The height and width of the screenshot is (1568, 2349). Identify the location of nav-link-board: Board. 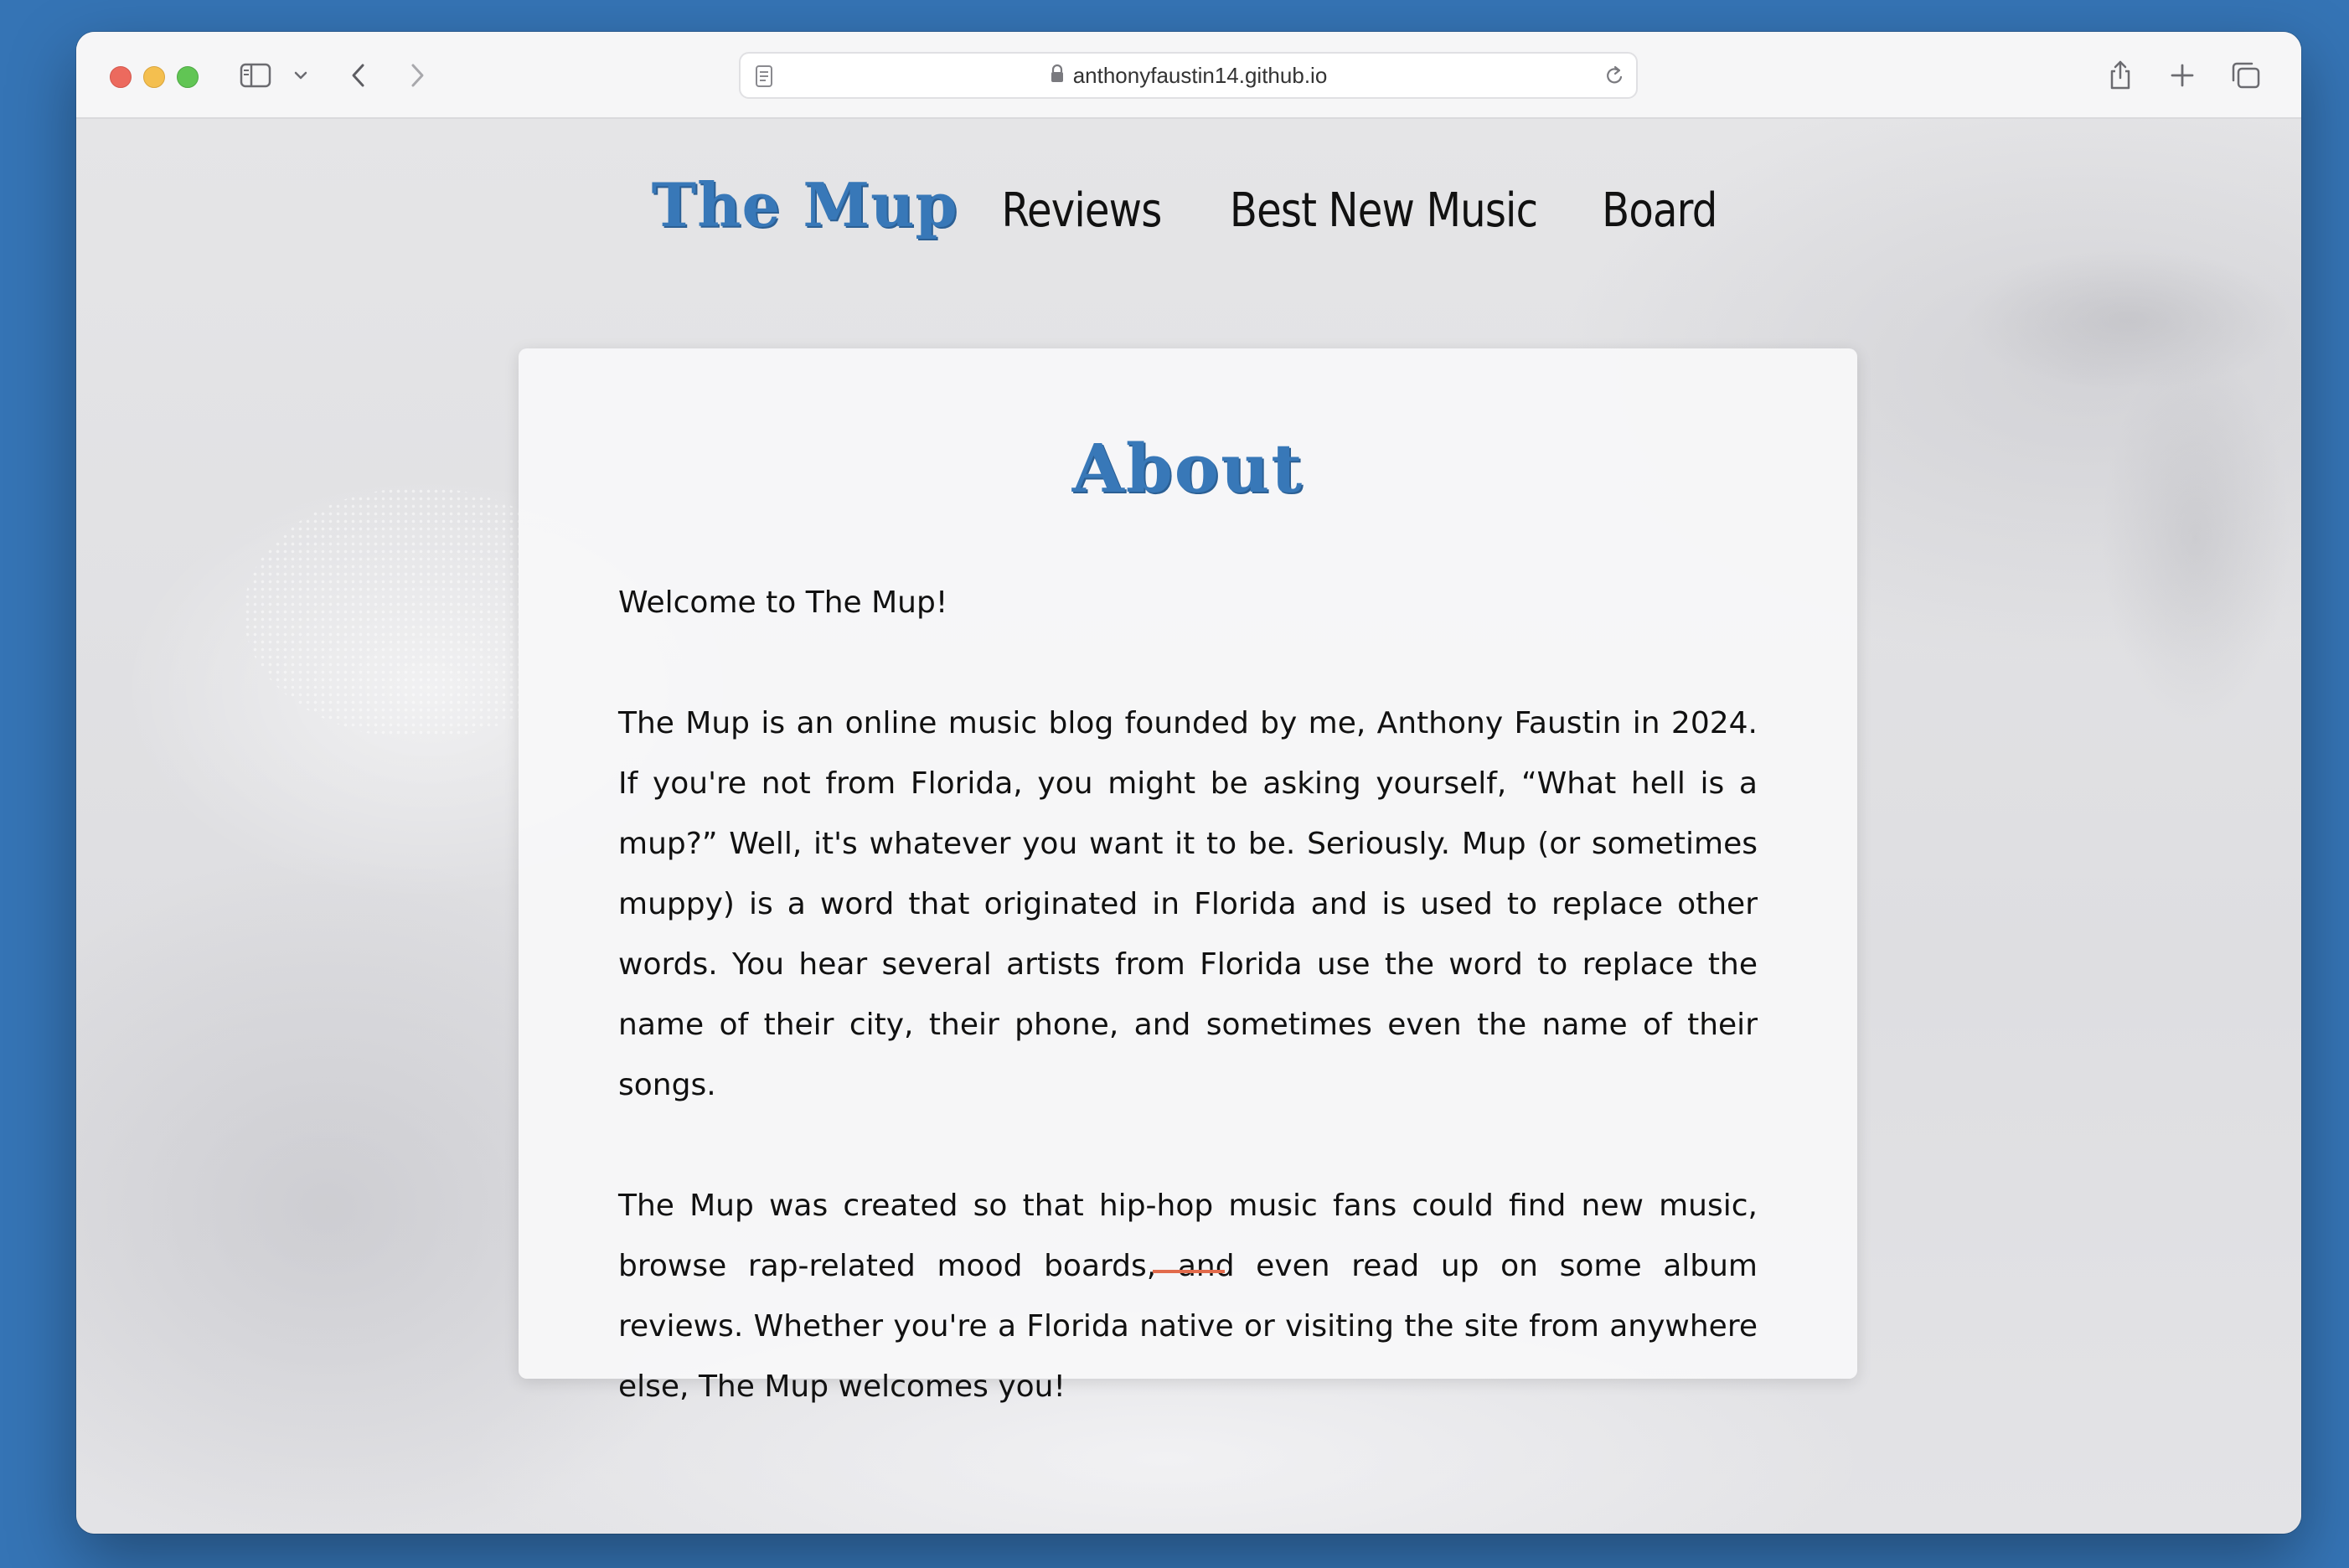
(1659, 211).